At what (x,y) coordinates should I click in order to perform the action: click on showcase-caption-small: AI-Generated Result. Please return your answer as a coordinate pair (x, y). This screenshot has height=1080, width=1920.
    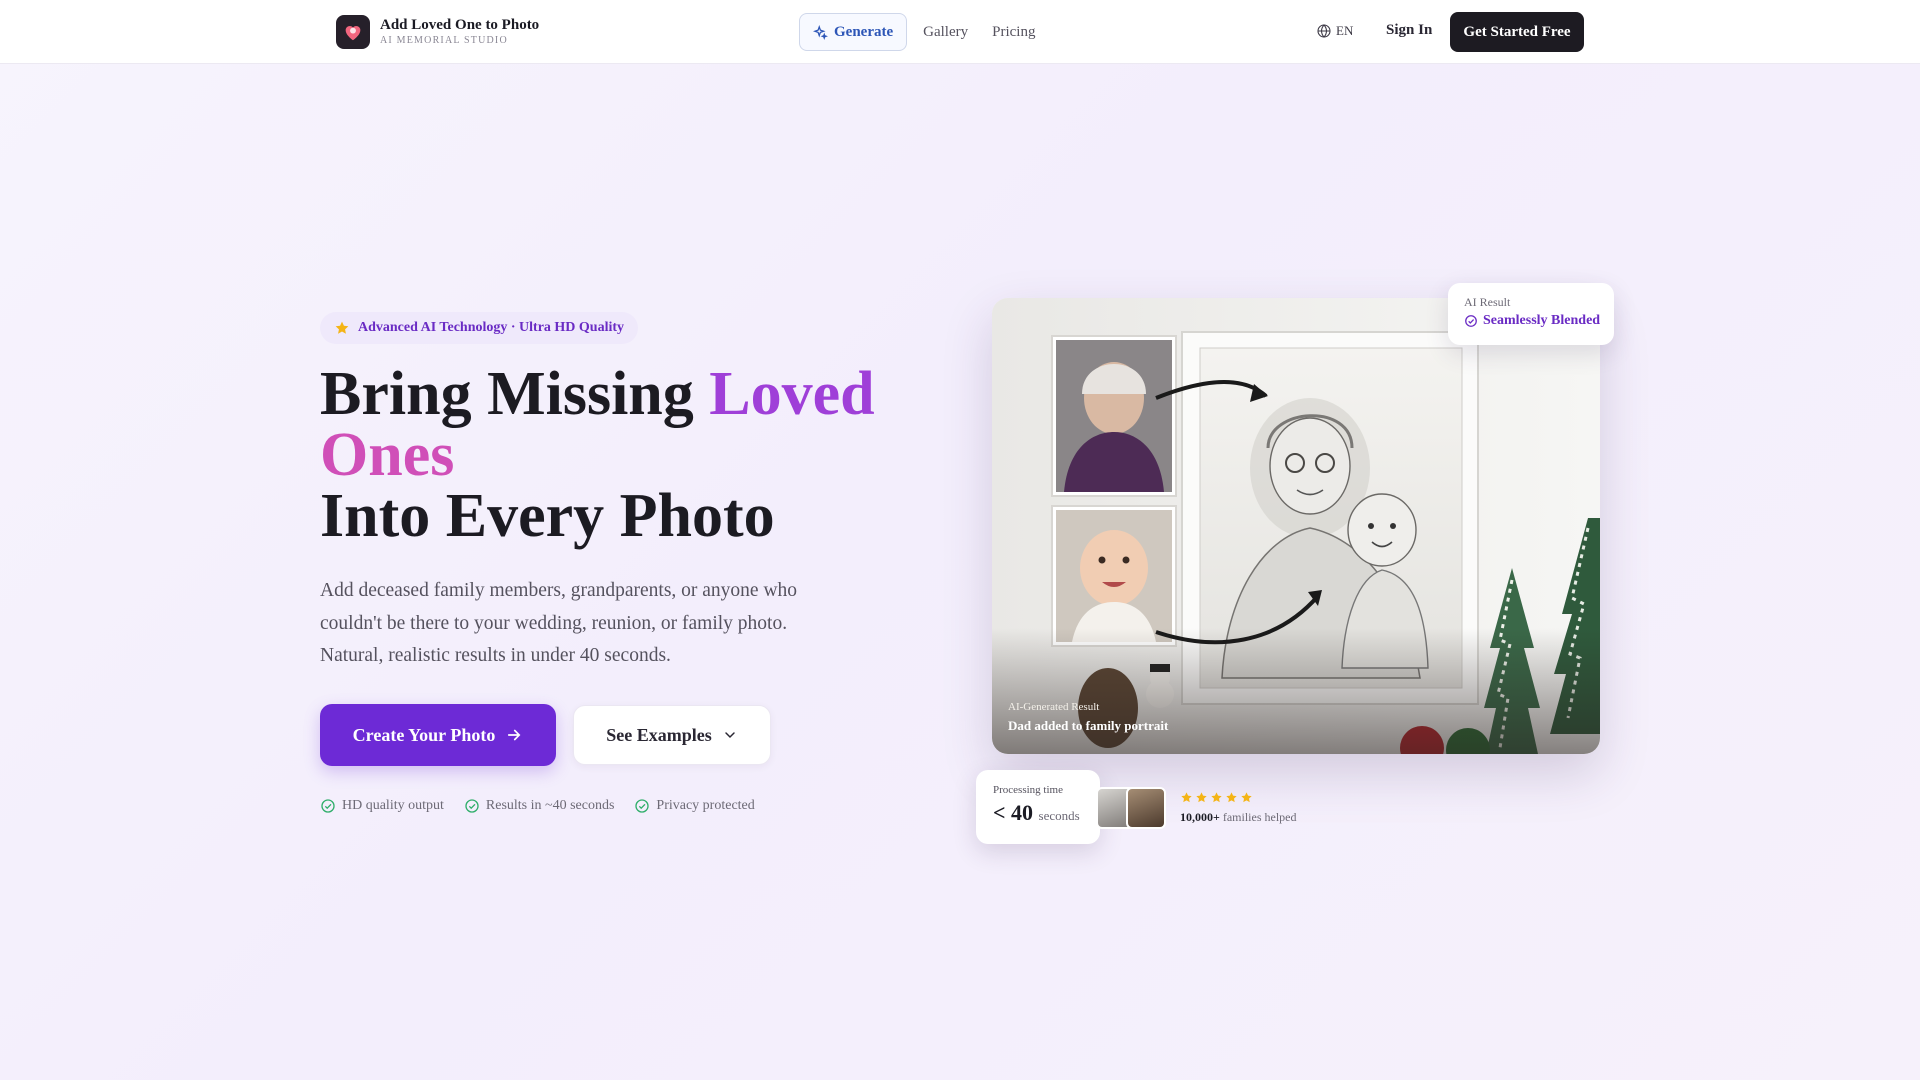
    Looking at the image, I should click on (1054, 707).